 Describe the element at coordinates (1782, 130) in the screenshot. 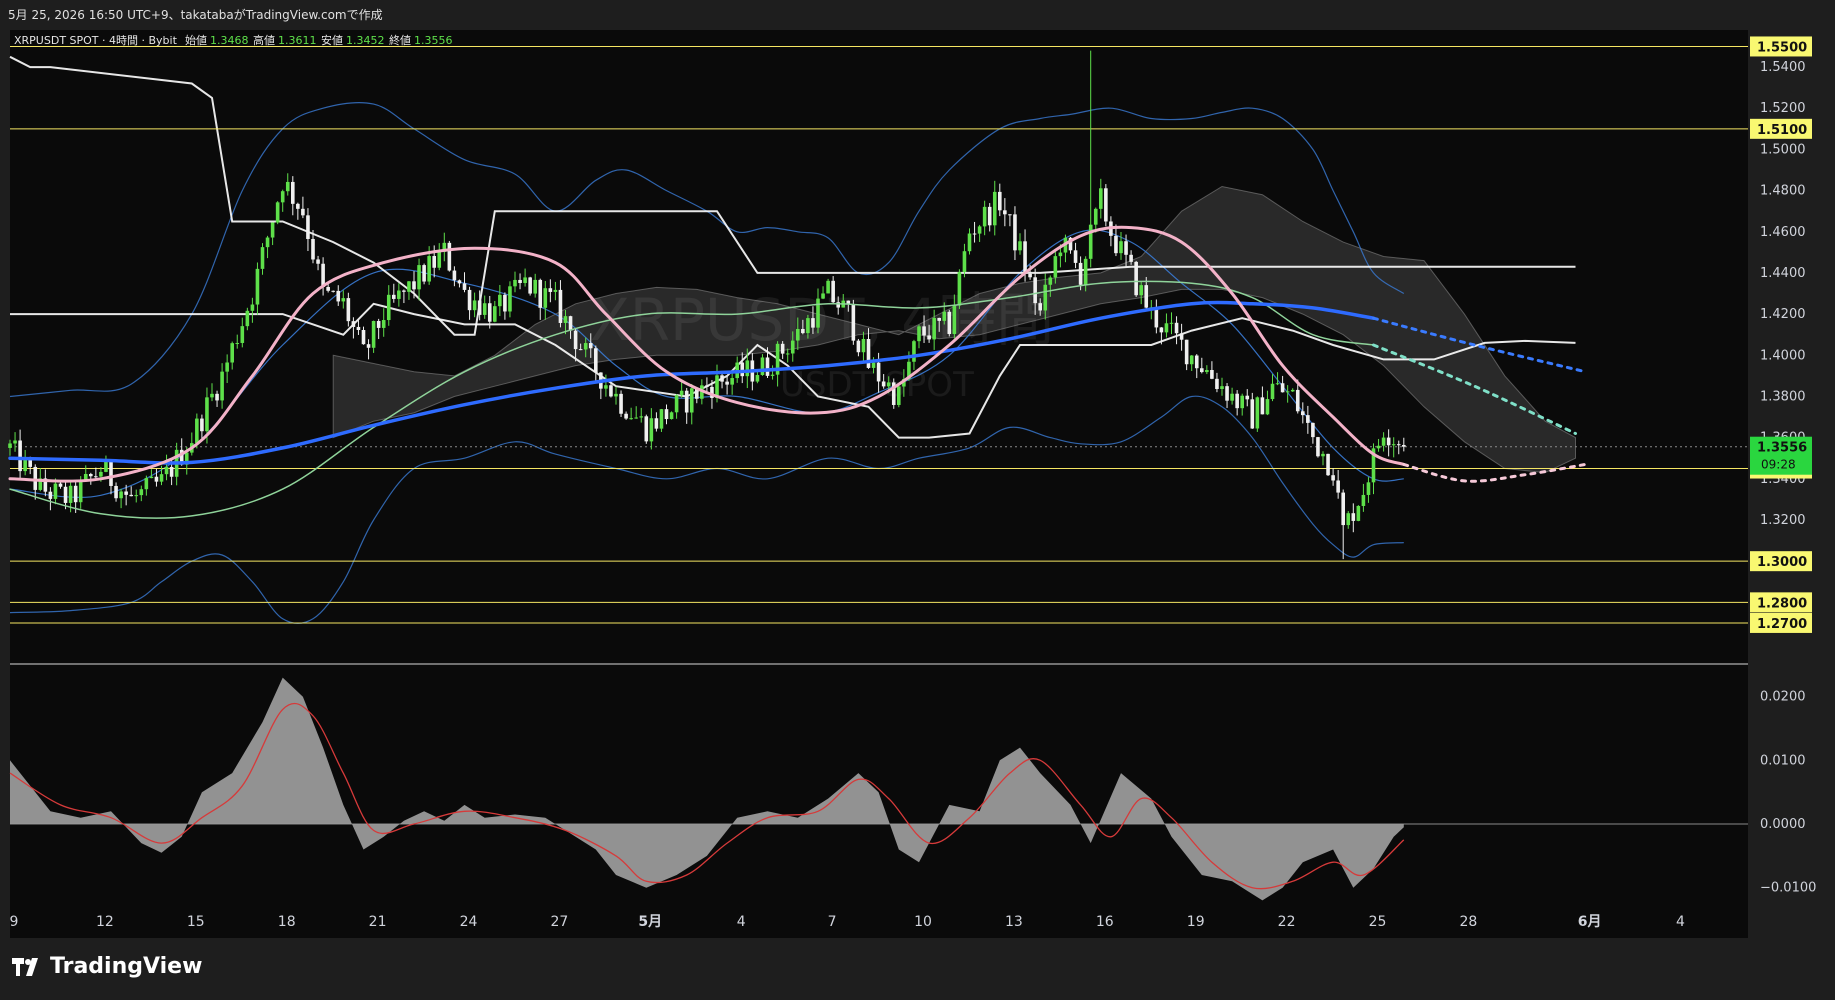

I see `level-badge-label: 1.5100` at that location.